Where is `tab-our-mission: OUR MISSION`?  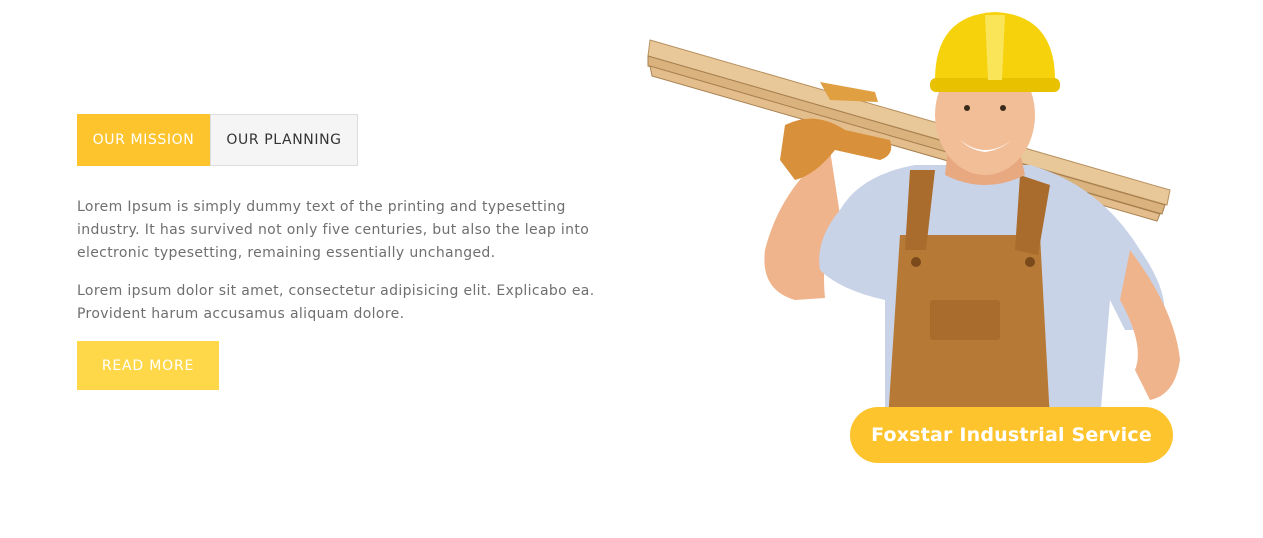
tab-our-mission: OUR MISSION is located at coordinates (143, 140).